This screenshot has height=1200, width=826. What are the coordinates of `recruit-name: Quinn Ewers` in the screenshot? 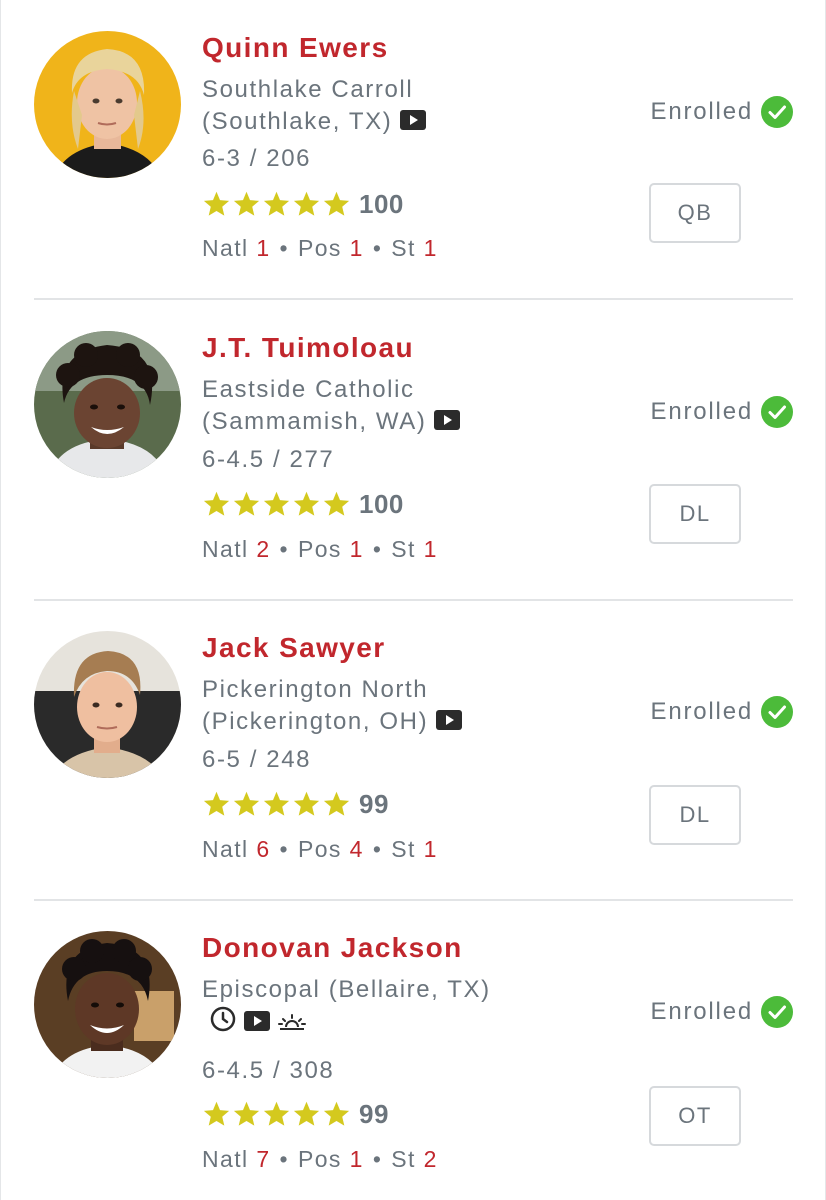 It's located at (295, 48).